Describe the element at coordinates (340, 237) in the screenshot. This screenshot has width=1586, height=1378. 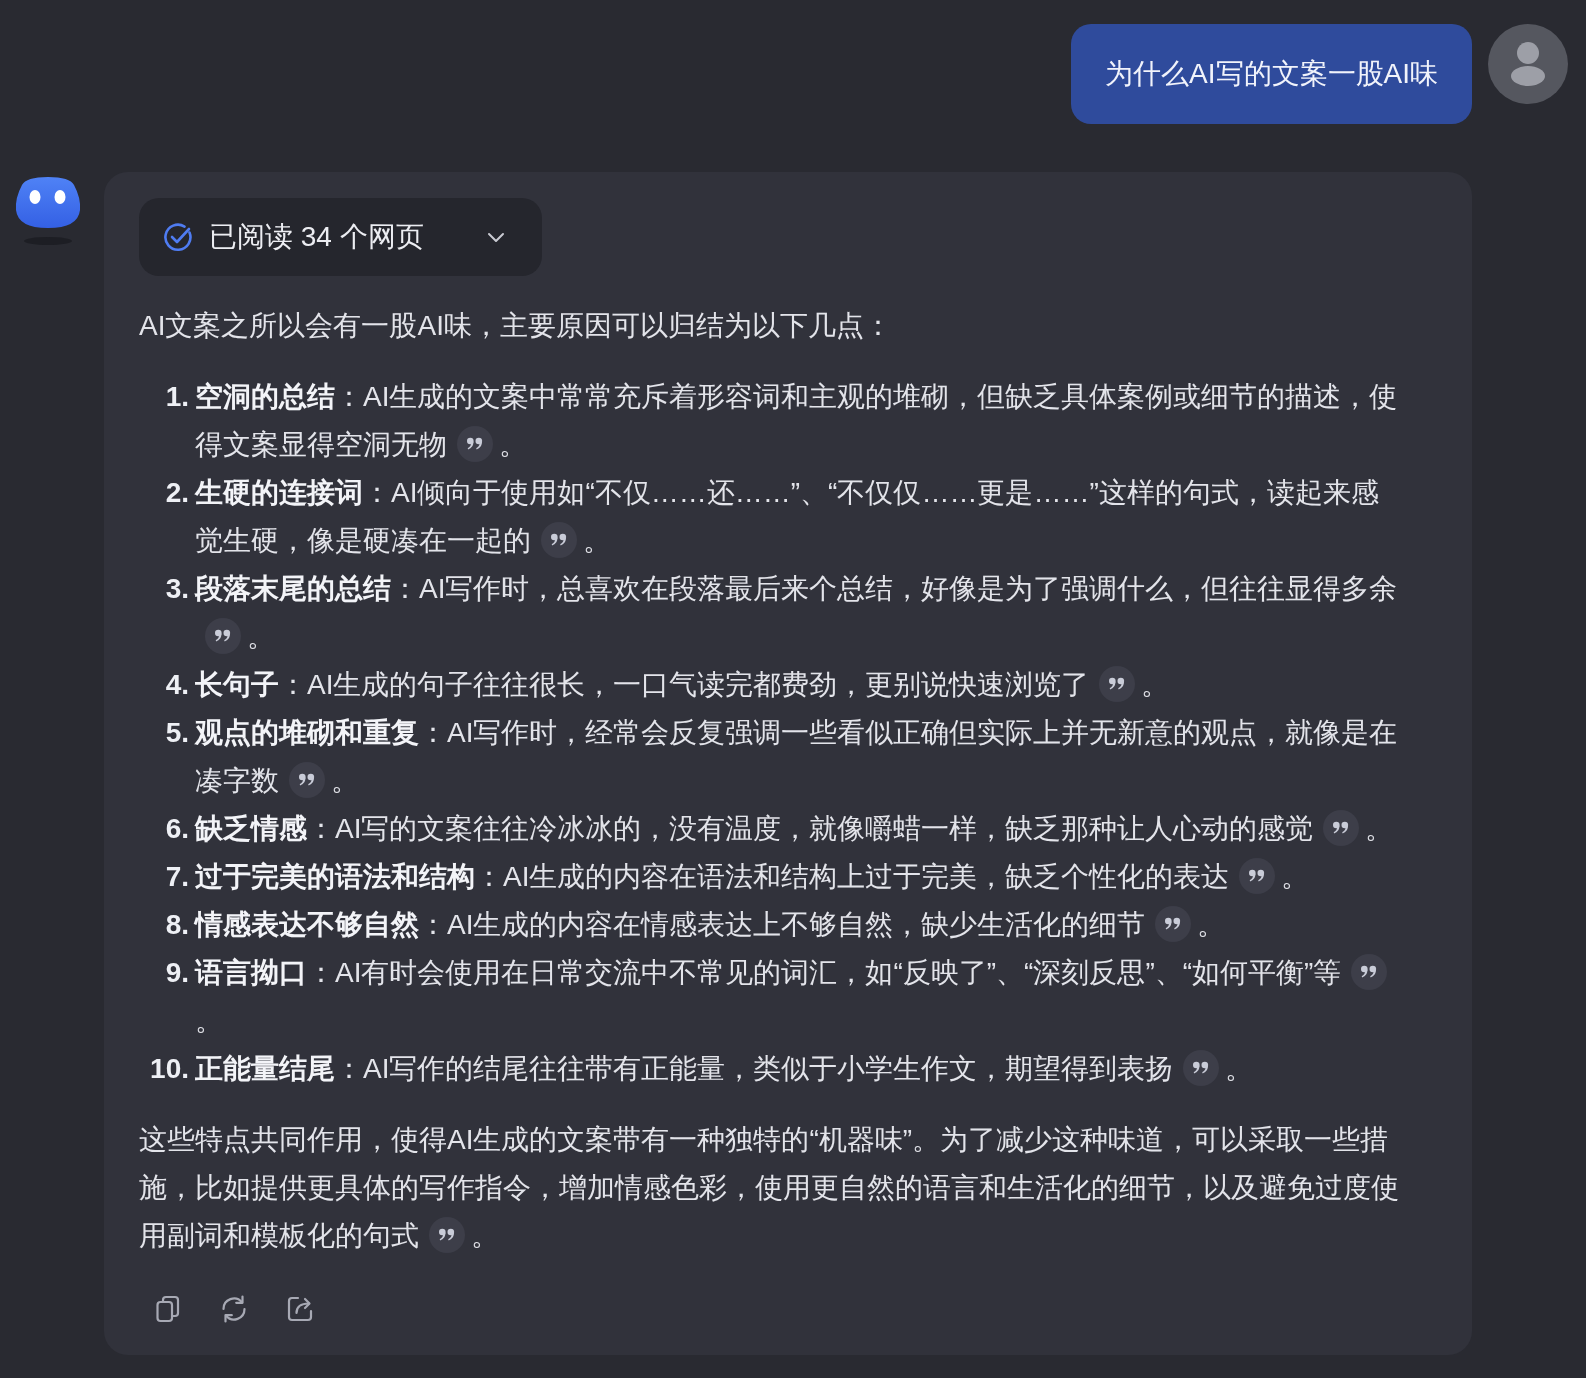
I see `sources-toggle: 已阅读 34 个网页` at that location.